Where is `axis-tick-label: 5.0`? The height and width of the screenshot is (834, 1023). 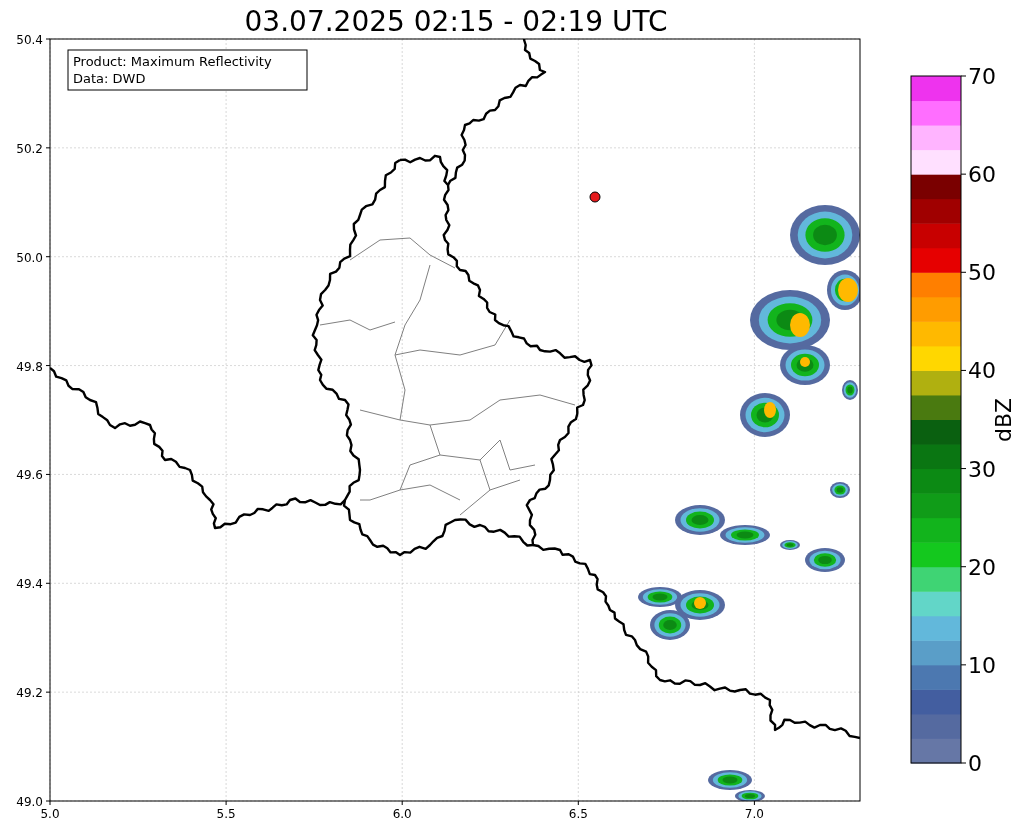 axis-tick-label: 5.0 is located at coordinates (50, 814).